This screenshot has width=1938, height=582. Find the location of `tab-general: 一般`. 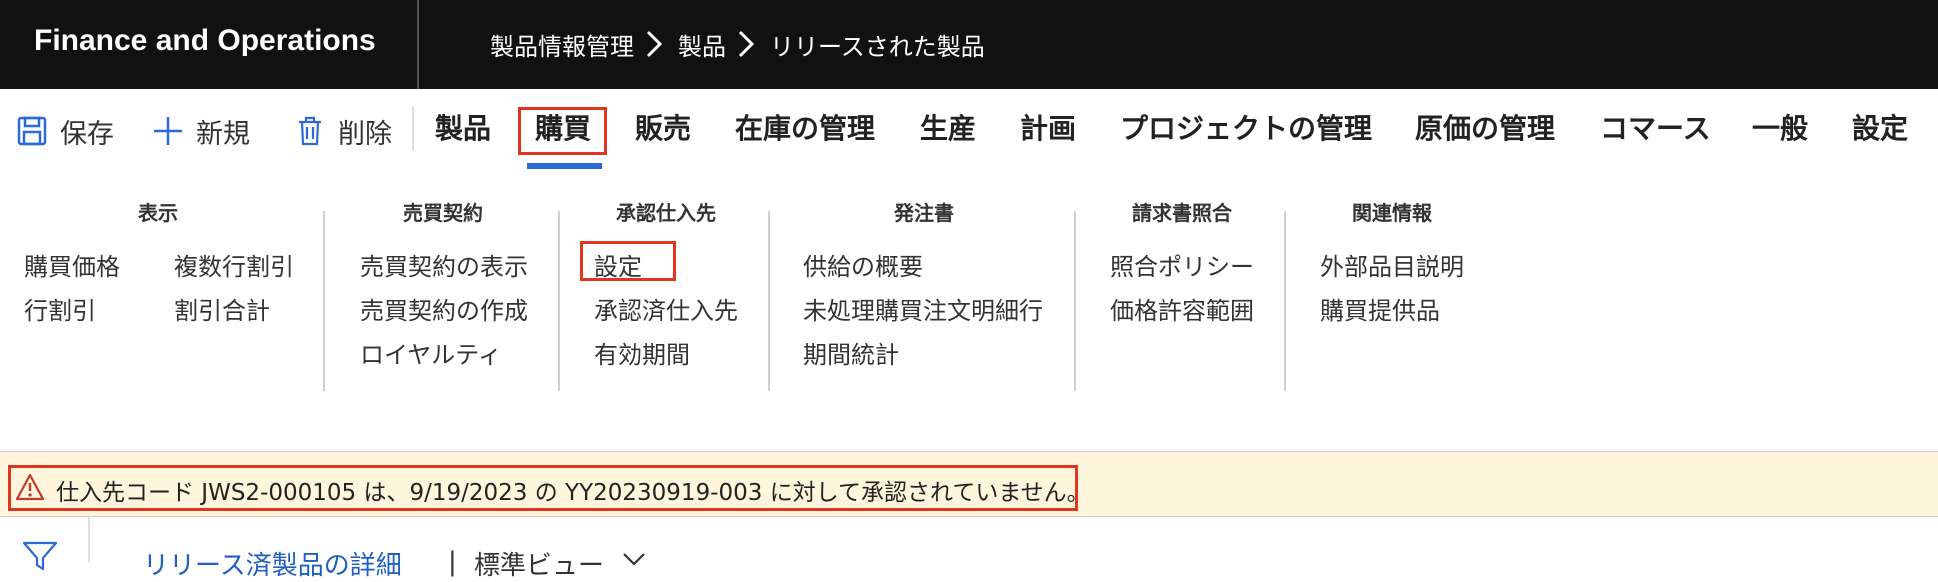

tab-general: 一般 is located at coordinates (1780, 129).